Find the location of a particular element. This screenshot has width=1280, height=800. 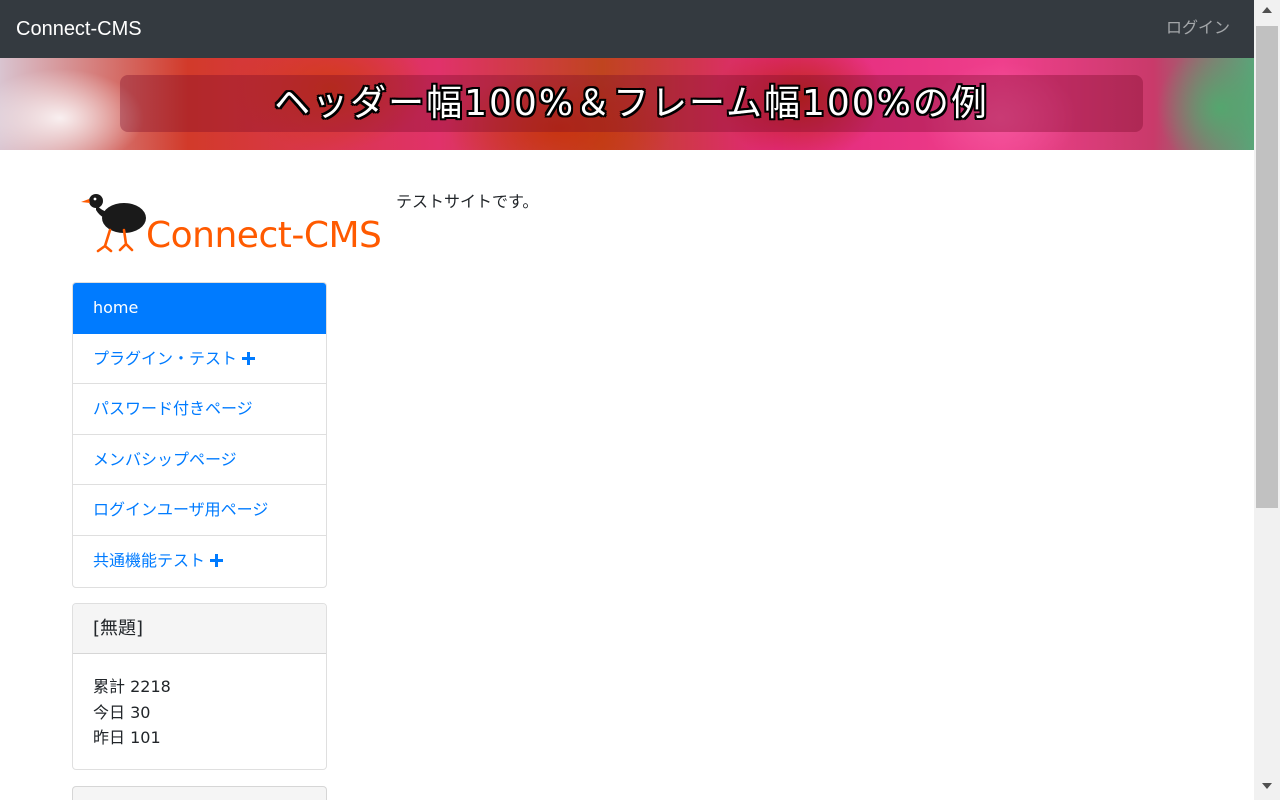

vertical-scrollbar is located at coordinates (1267, 400).